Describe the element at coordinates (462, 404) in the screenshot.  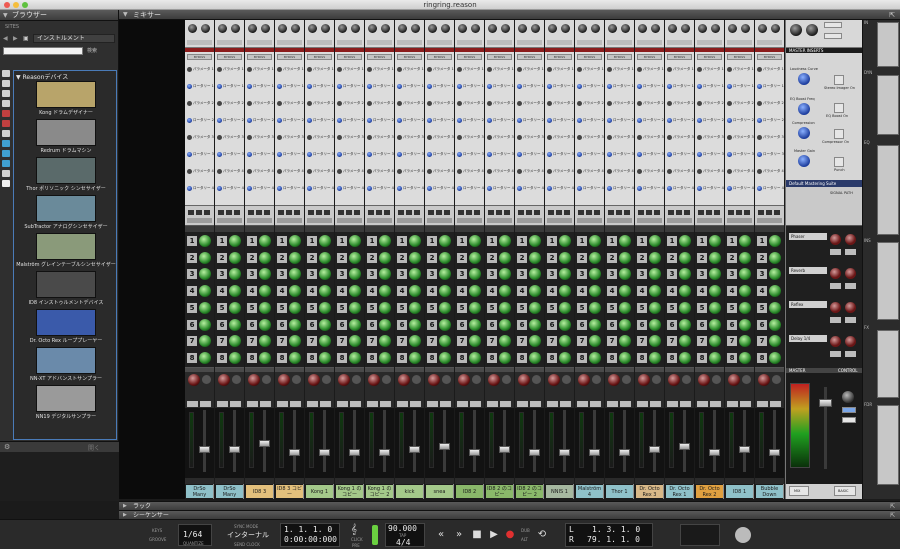
I see `mute-button` at that location.